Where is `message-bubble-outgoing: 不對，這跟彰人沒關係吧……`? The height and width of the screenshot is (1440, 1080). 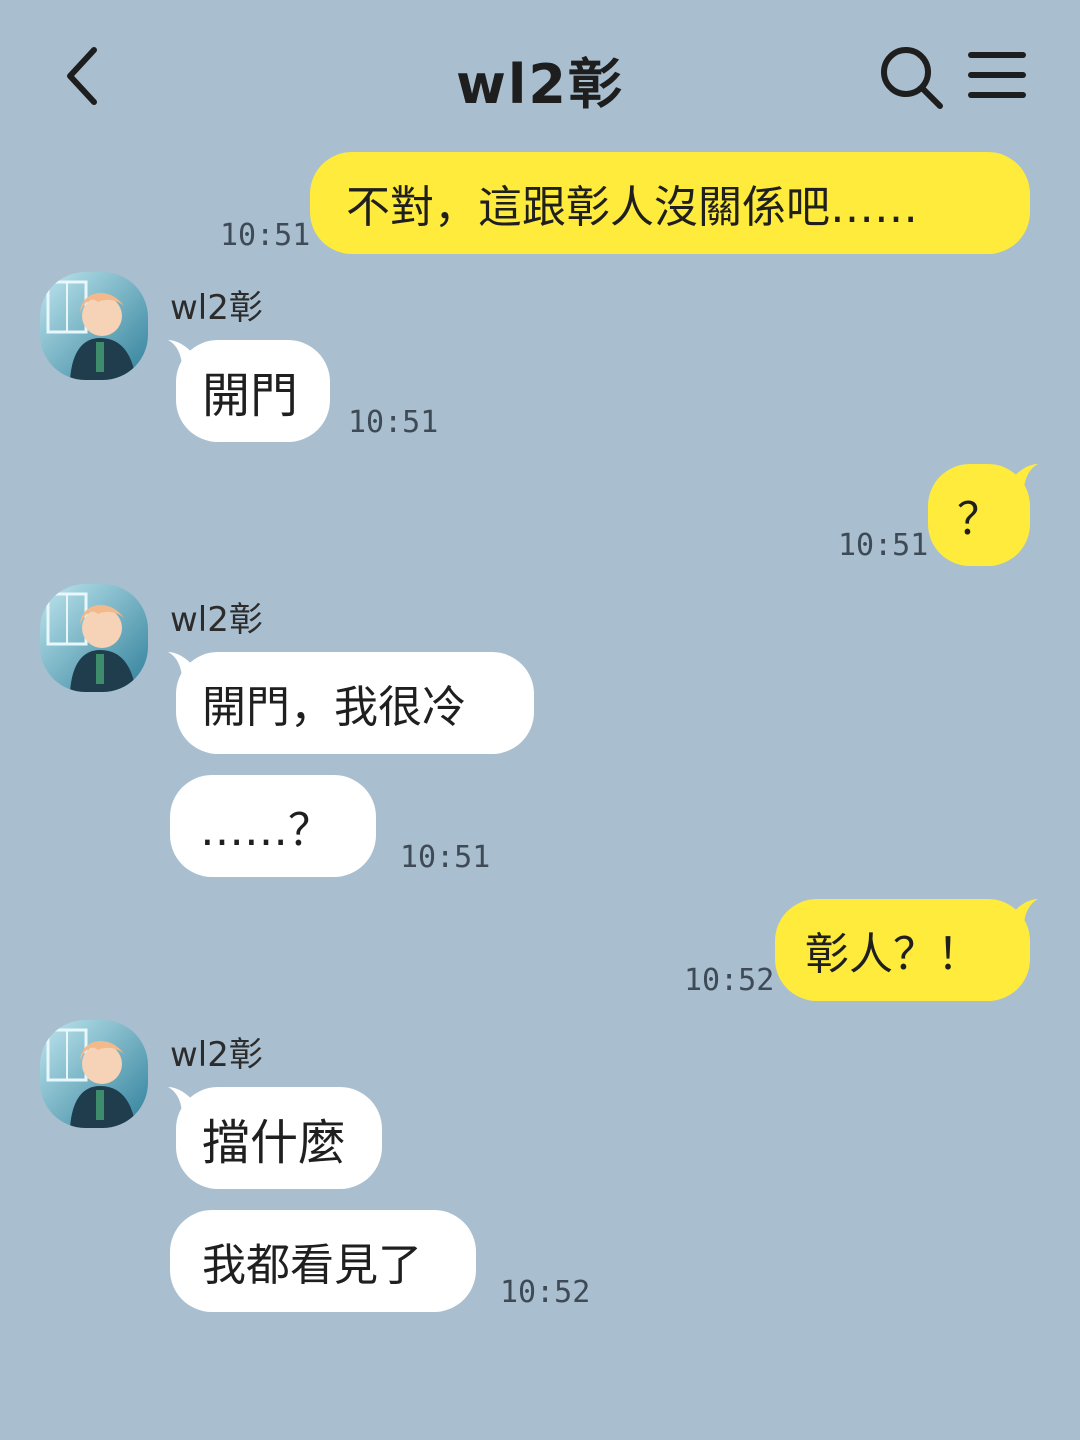 message-bubble-outgoing: 不對，這跟彰人沒關係吧…… is located at coordinates (670, 203).